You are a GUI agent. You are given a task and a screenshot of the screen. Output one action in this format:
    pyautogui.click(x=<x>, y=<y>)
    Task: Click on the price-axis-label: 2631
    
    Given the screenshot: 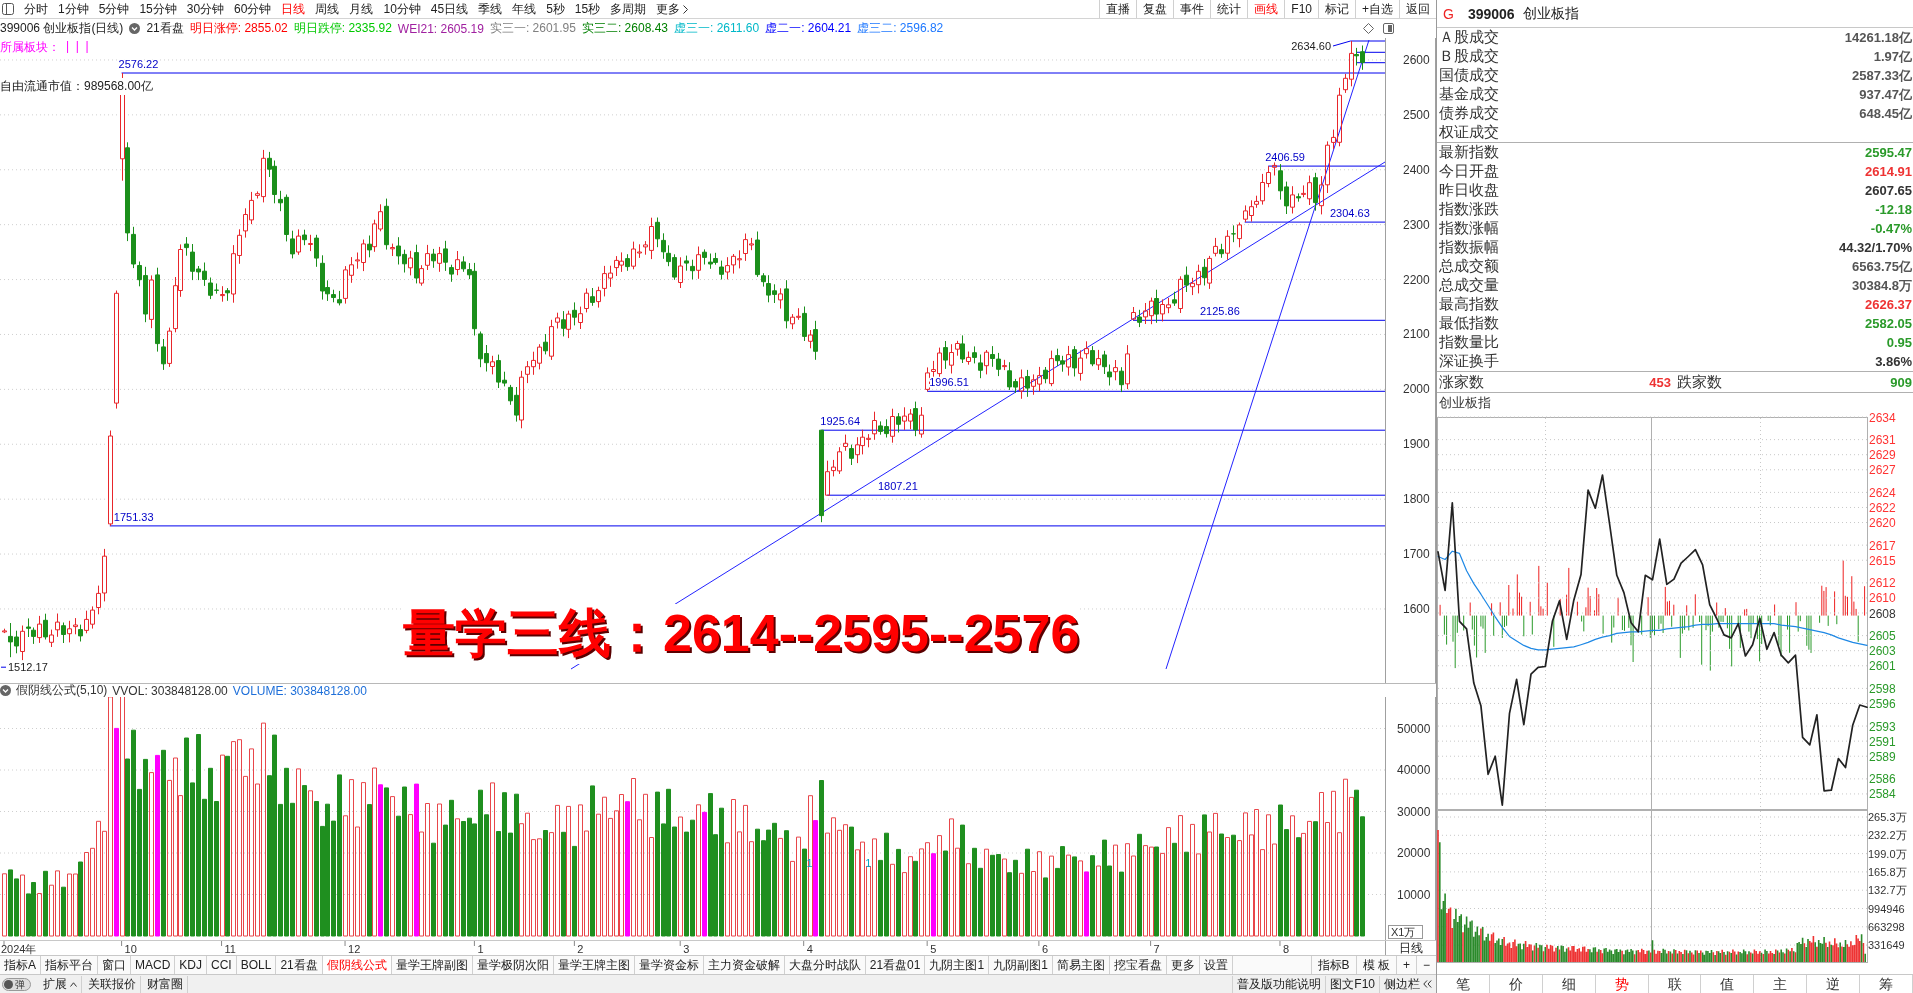 What is the action you would take?
    pyautogui.click(x=1882, y=440)
    